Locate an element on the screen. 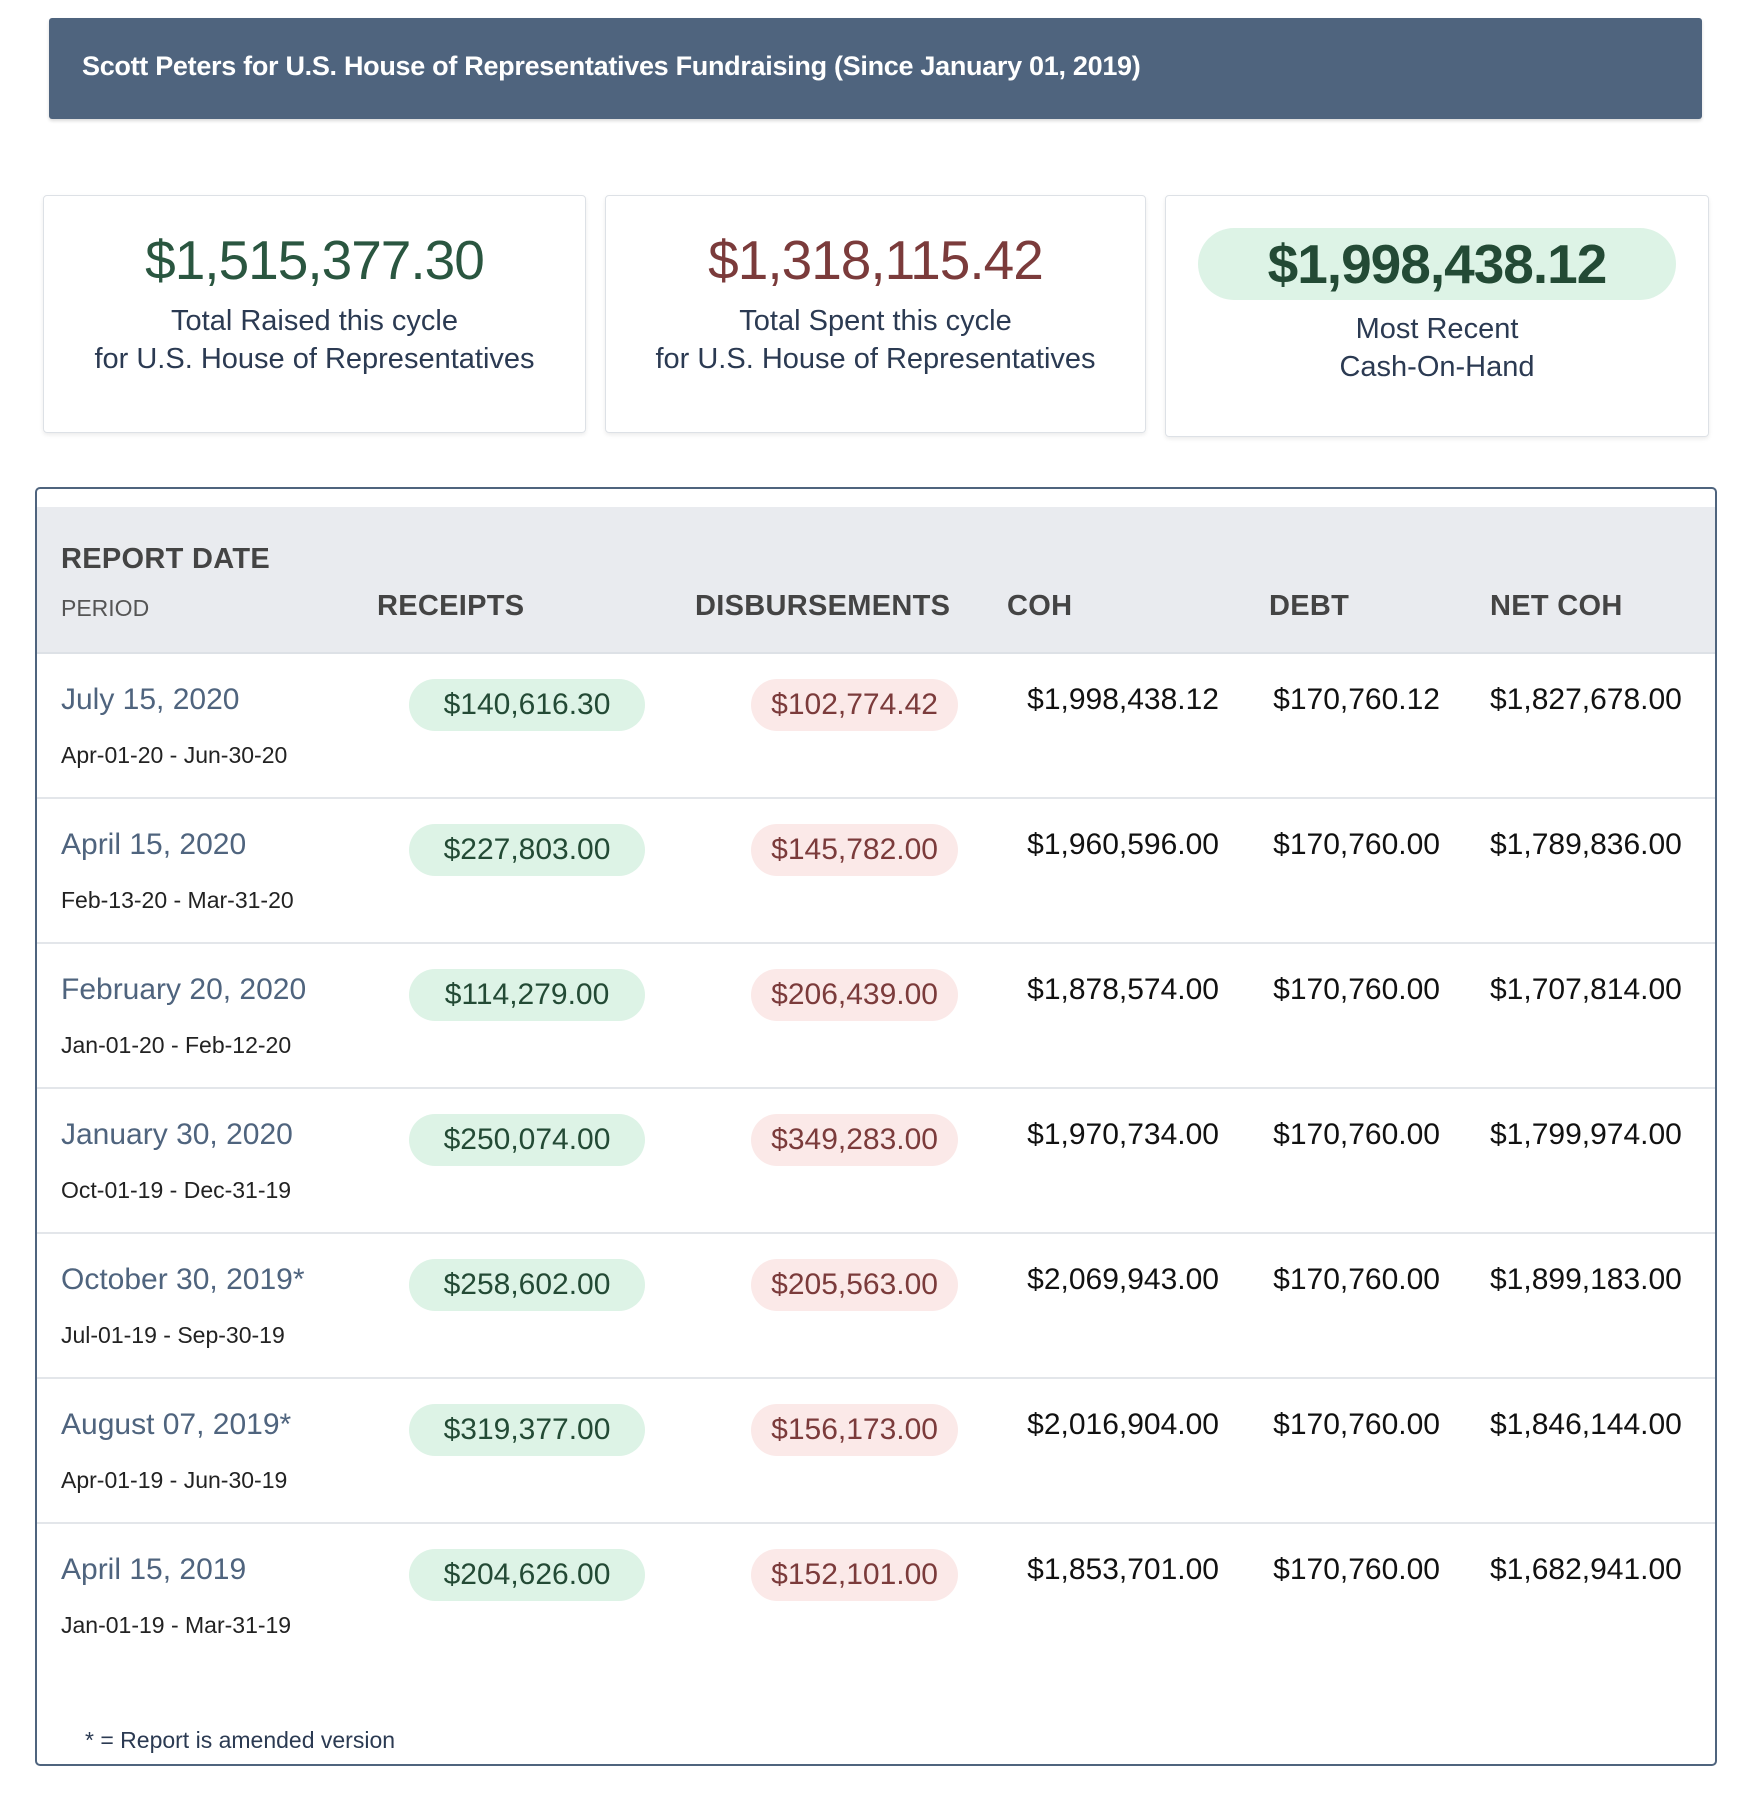 The image size is (1752, 1802). coh-value: $1,960,596.00 is located at coordinates (1123, 844).